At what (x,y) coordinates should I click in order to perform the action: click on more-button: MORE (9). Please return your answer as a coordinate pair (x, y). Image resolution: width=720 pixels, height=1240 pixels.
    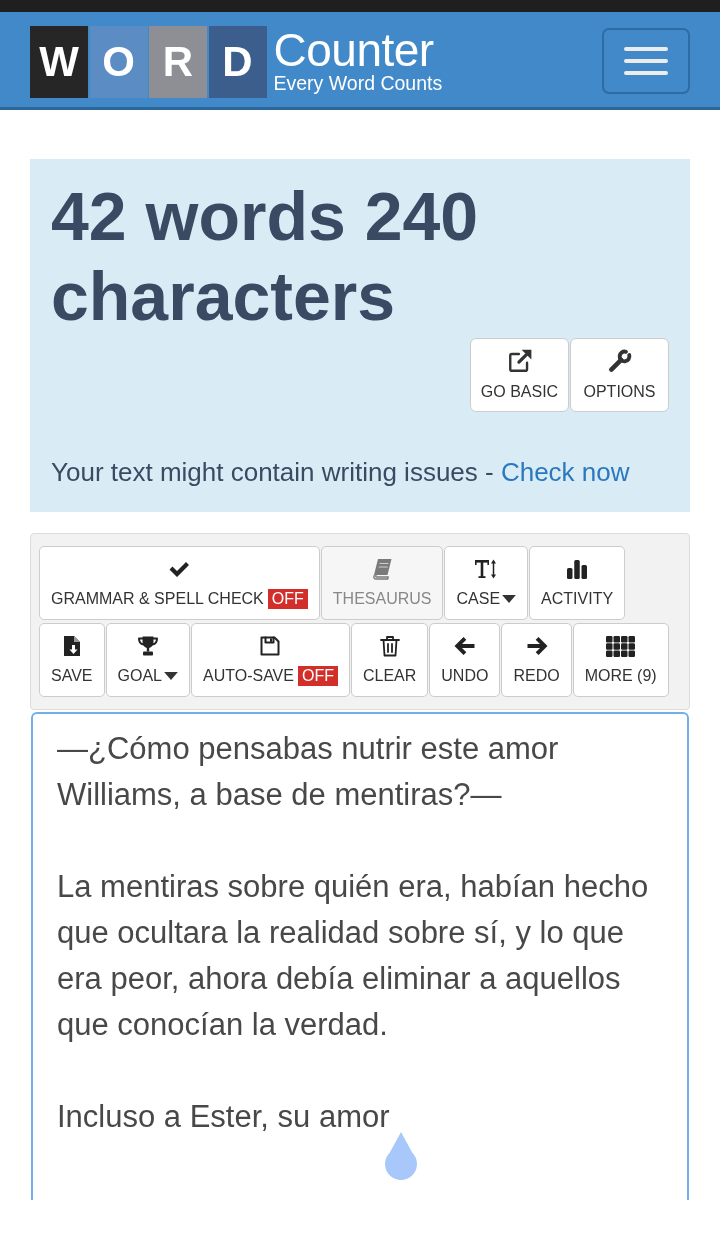
    Looking at the image, I should click on (620, 660).